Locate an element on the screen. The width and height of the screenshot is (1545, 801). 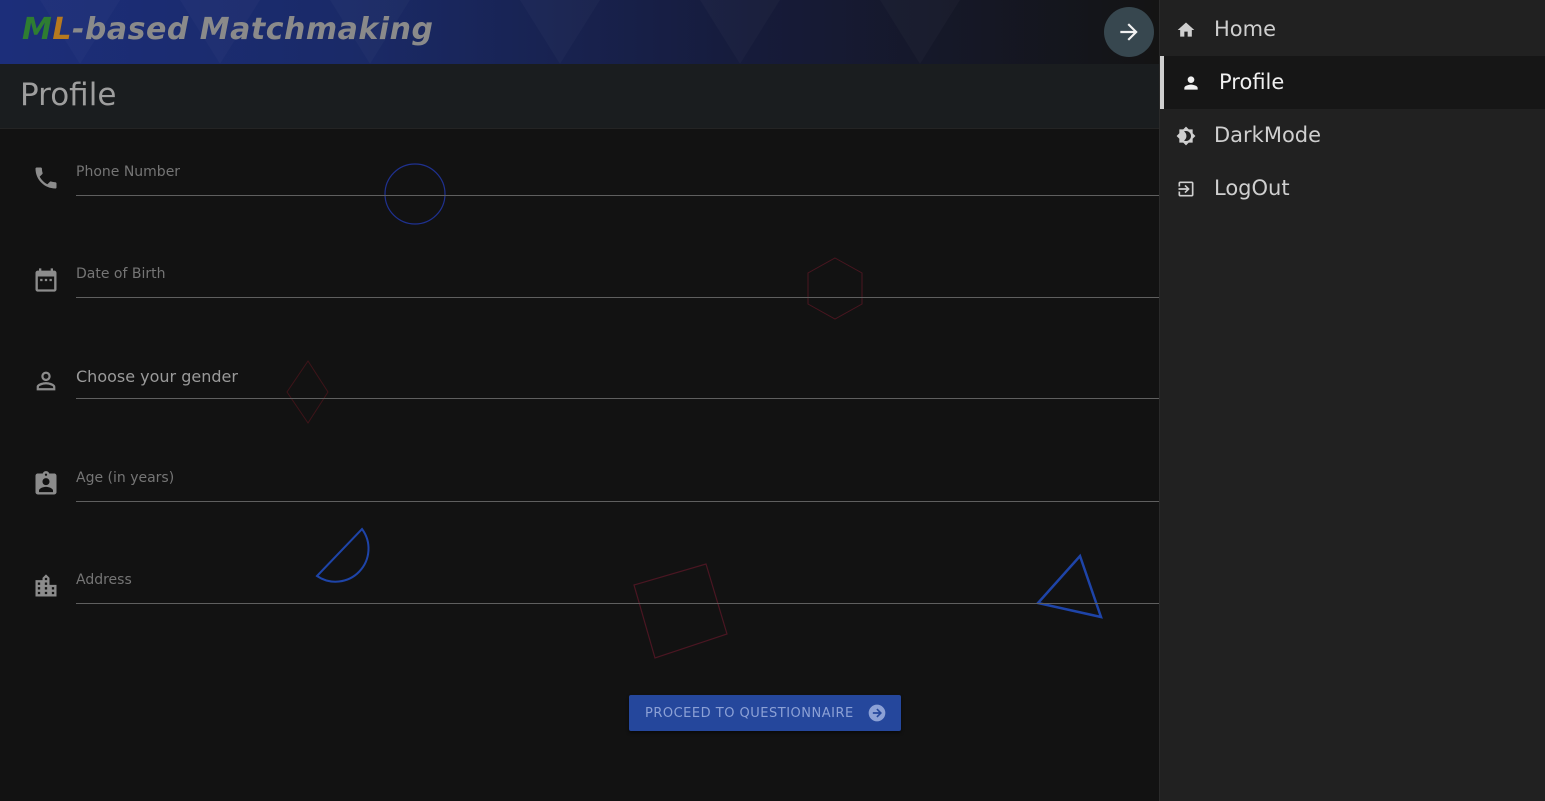
city-icon is located at coordinates (46, 585).